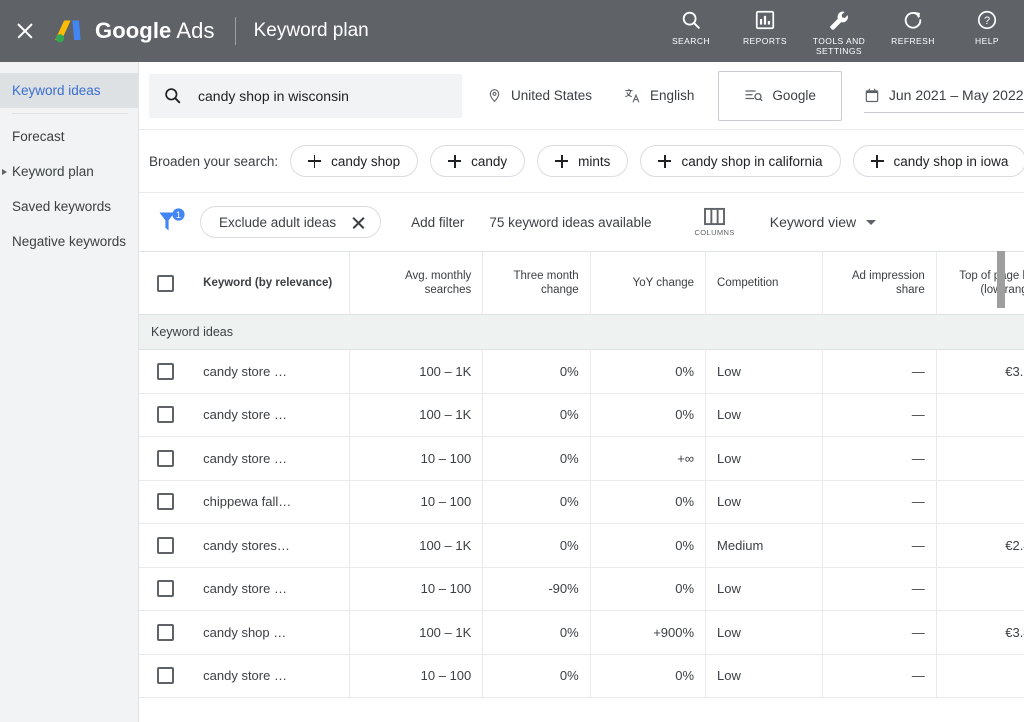 This screenshot has width=1024, height=722. I want to click on columns-label: COLUMNS, so click(714, 232).